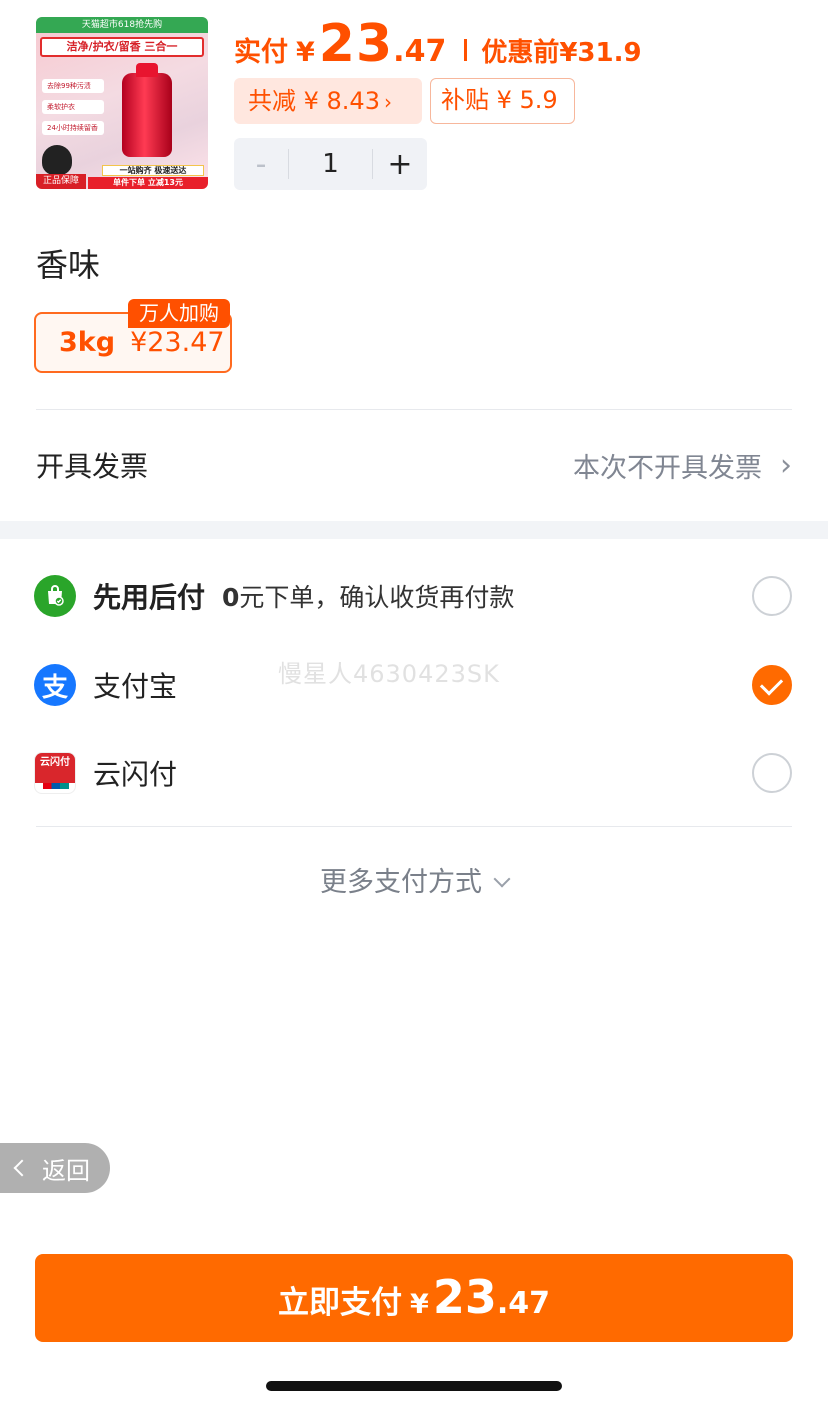  I want to click on spec-option-size: 3kg, so click(87, 342).